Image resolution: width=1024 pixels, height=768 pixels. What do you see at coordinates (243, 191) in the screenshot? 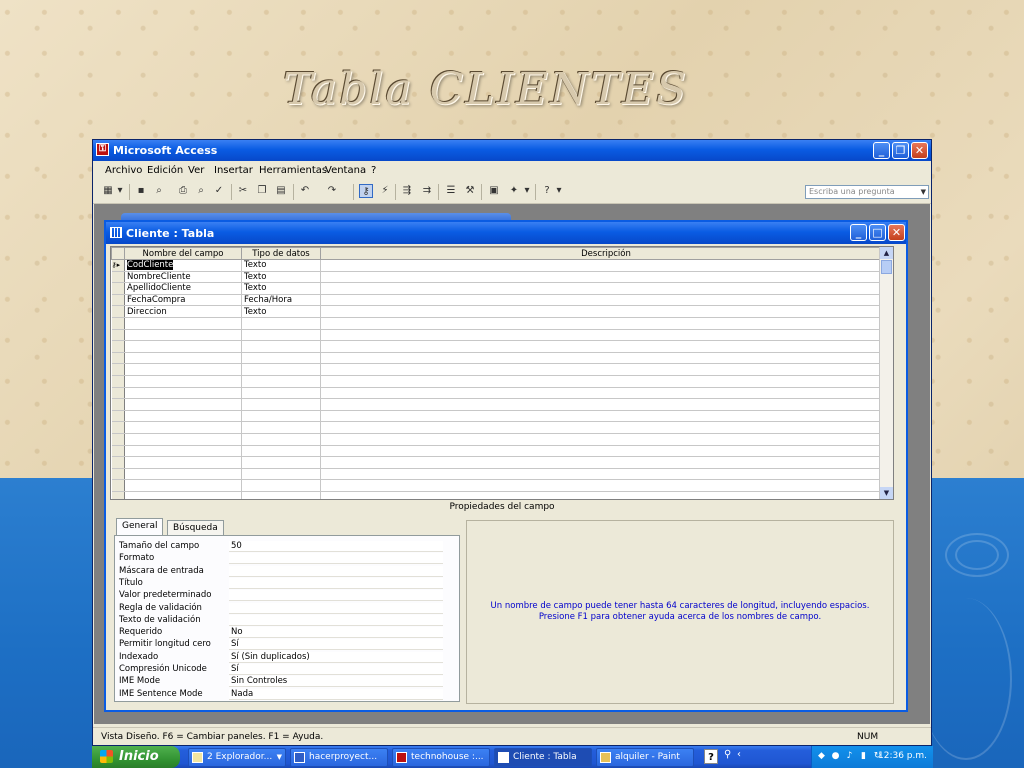
I see `cut-icon: ✂` at bounding box center [243, 191].